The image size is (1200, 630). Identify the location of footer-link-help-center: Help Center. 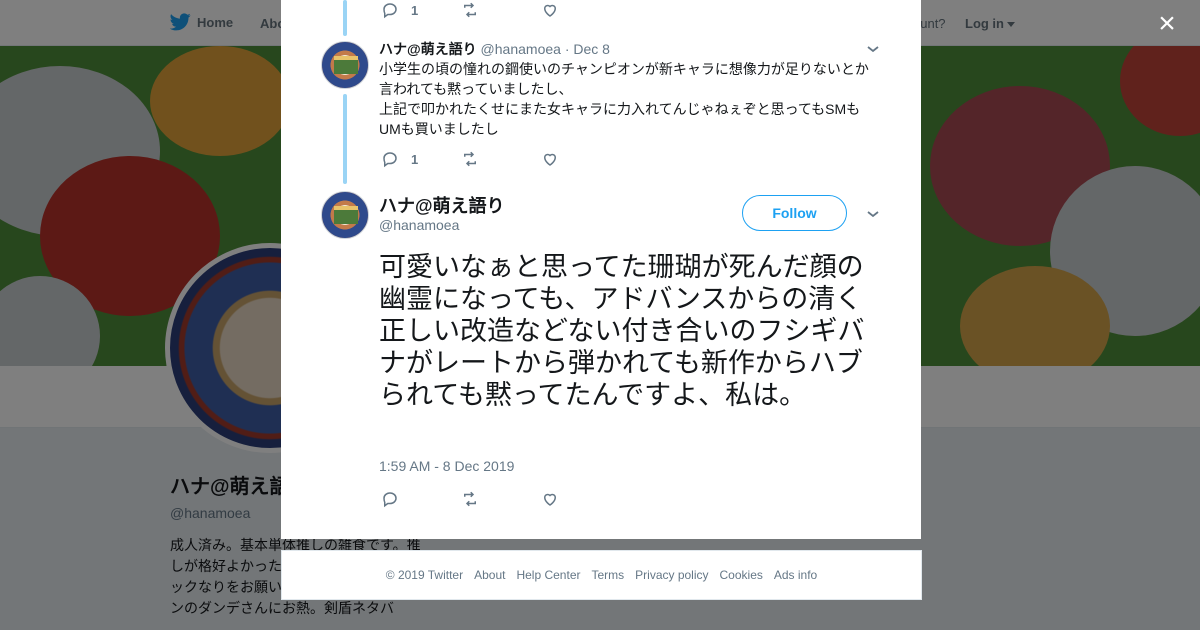
(548, 575).